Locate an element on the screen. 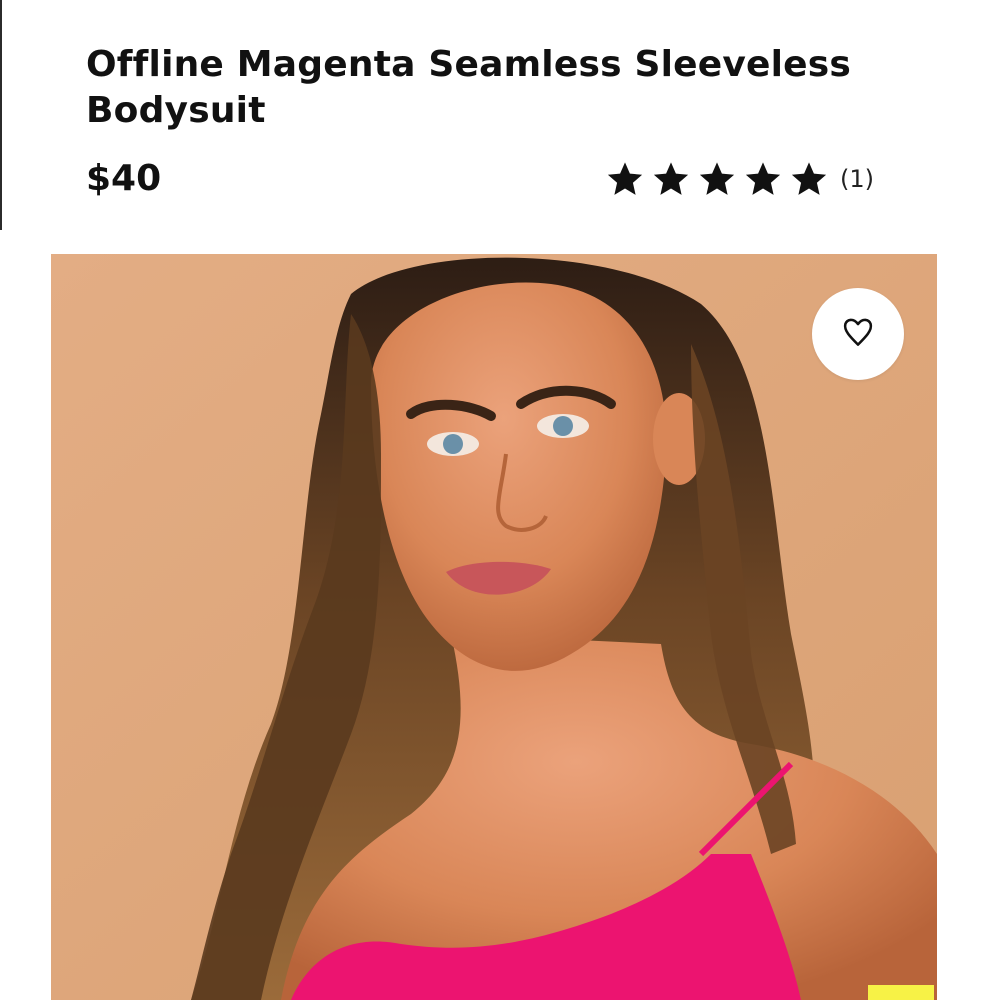 The image size is (1000, 1000). wishlist-button is located at coordinates (858, 334).